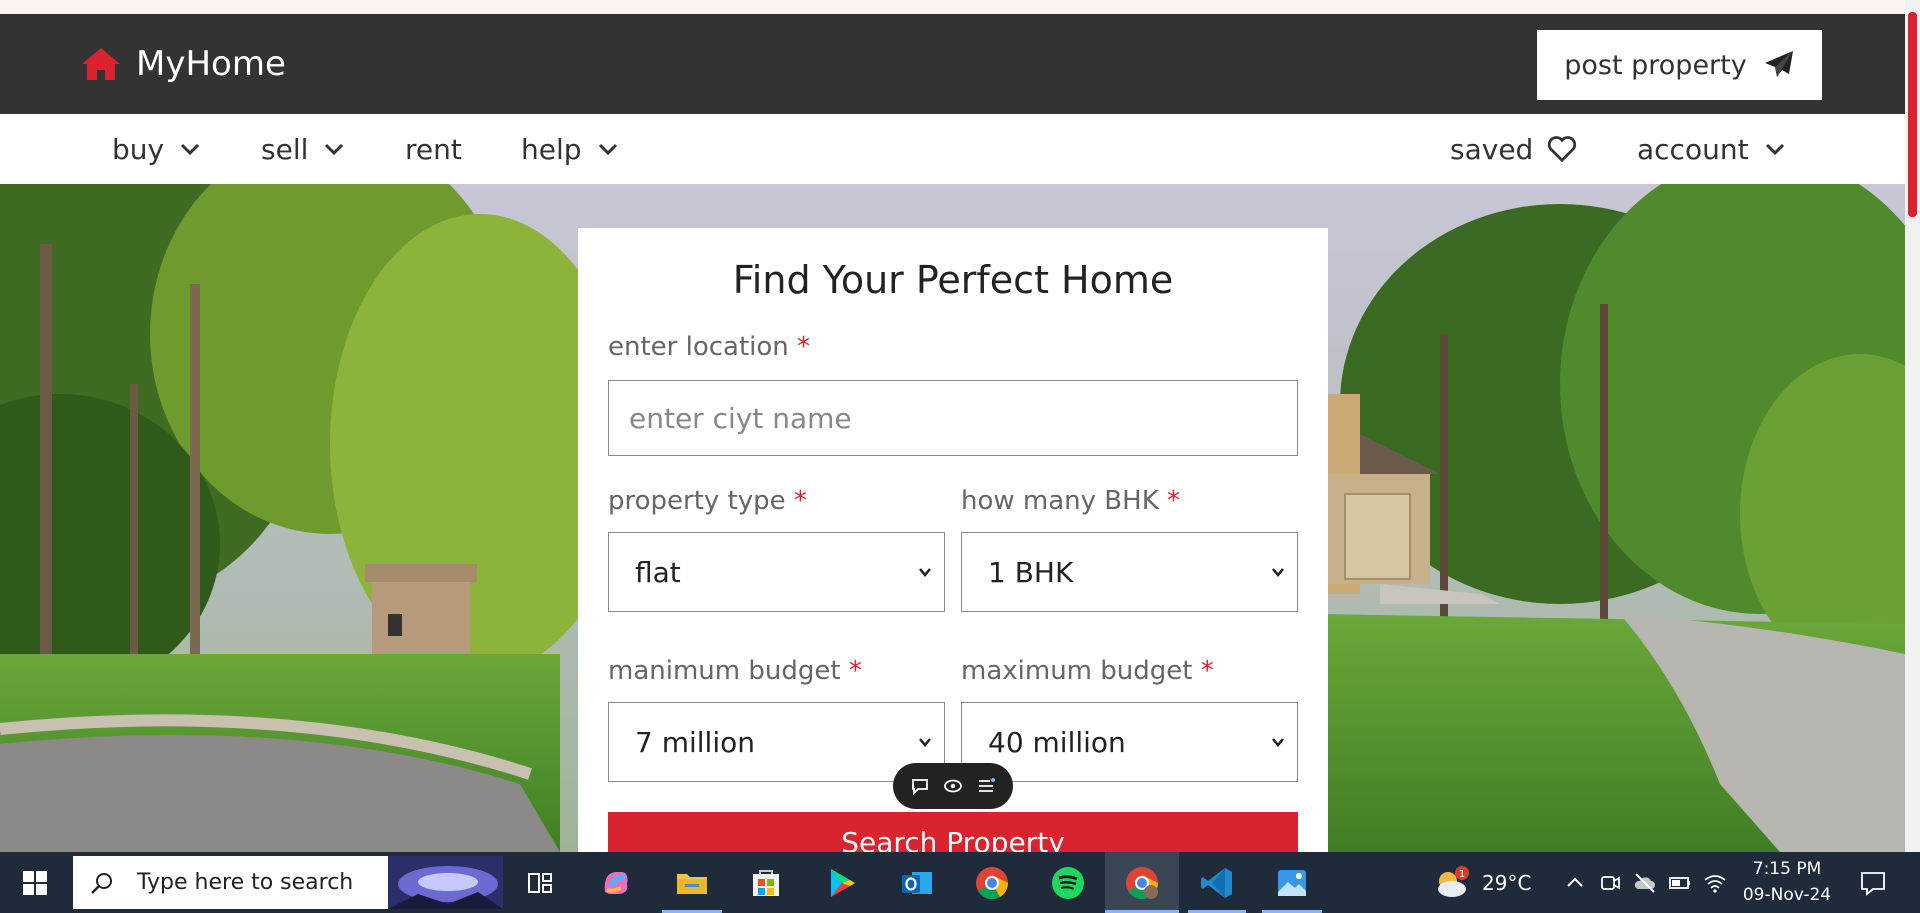 This screenshot has width=1920, height=913. What do you see at coordinates (1129, 742) in the screenshot?
I see `max-budget-select: 40 million` at bounding box center [1129, 742].